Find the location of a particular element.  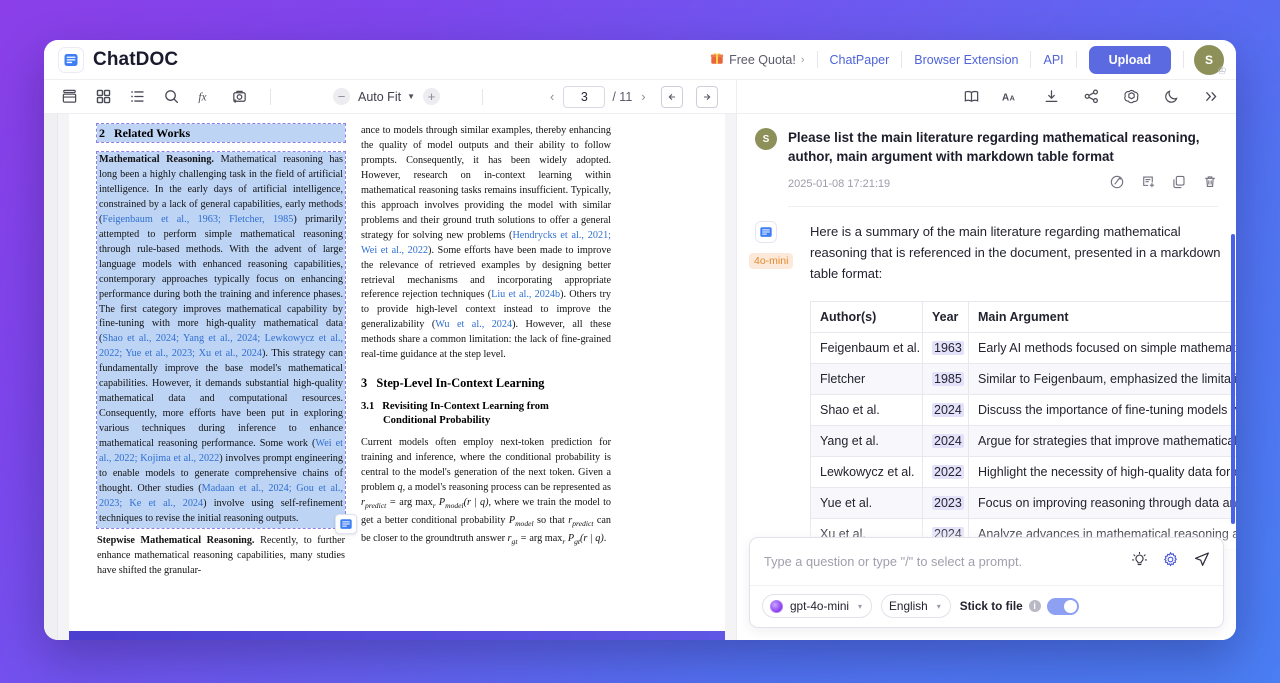

share-icon is located at coordinates (1091, 97).